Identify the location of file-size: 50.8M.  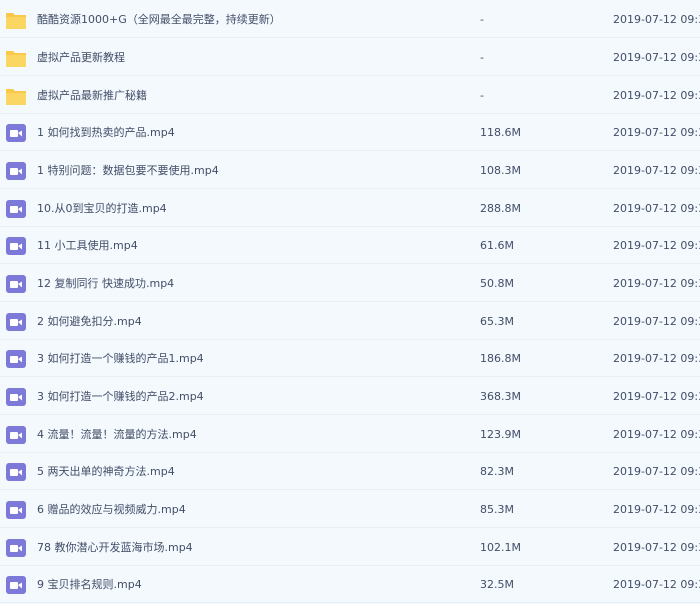
(497, 283).